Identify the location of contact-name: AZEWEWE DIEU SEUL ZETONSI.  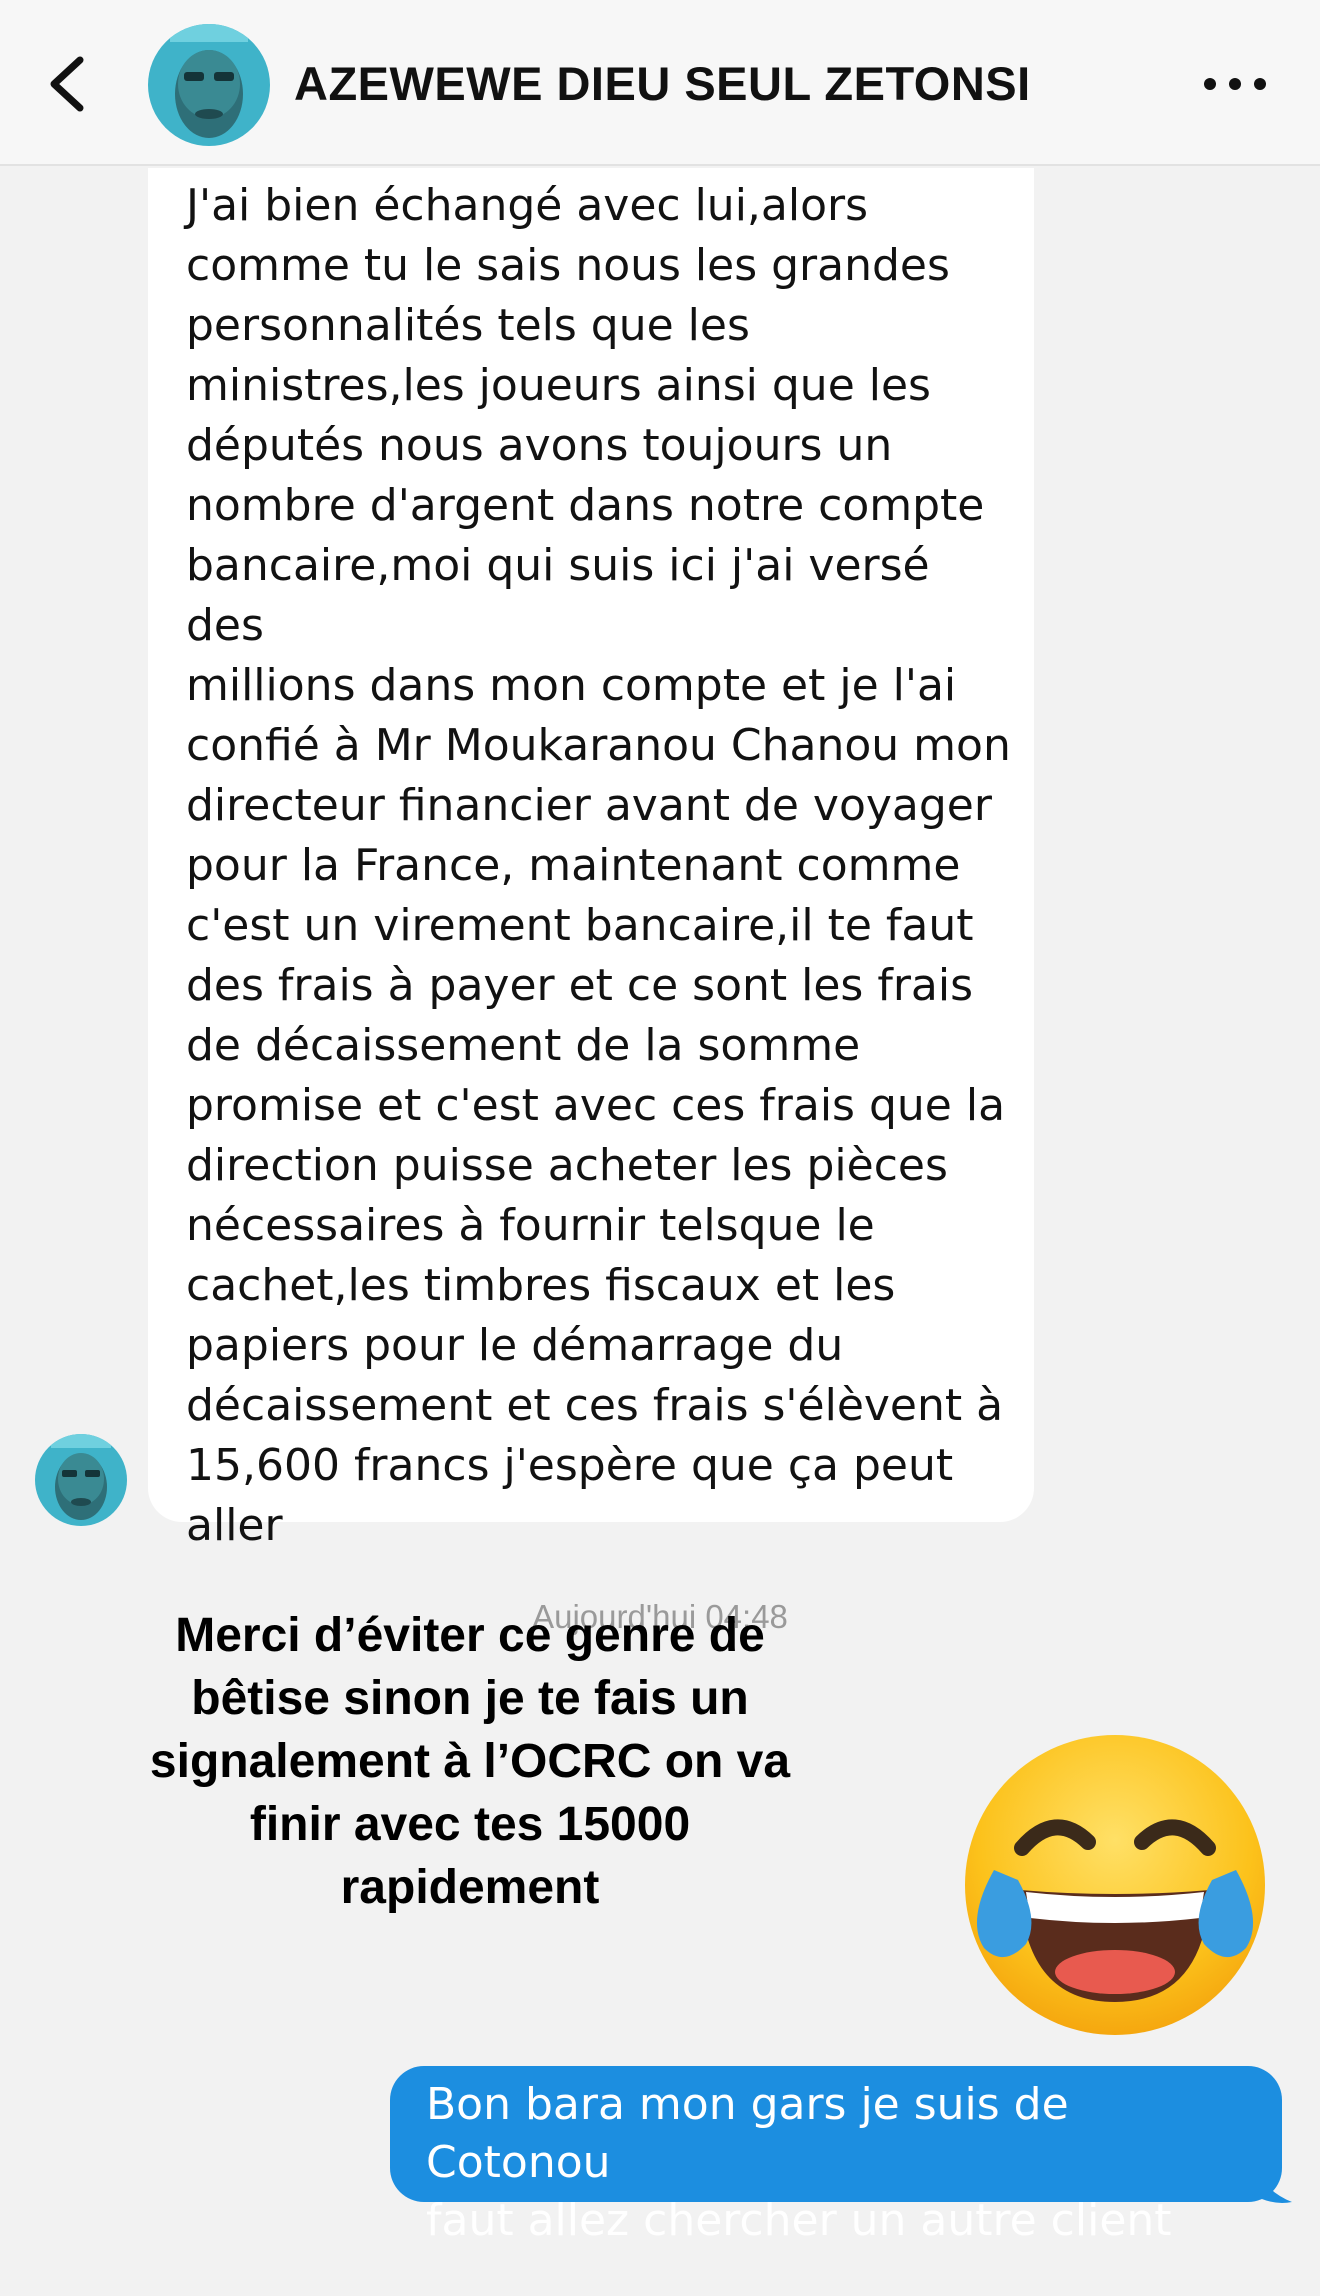
(662, 83).